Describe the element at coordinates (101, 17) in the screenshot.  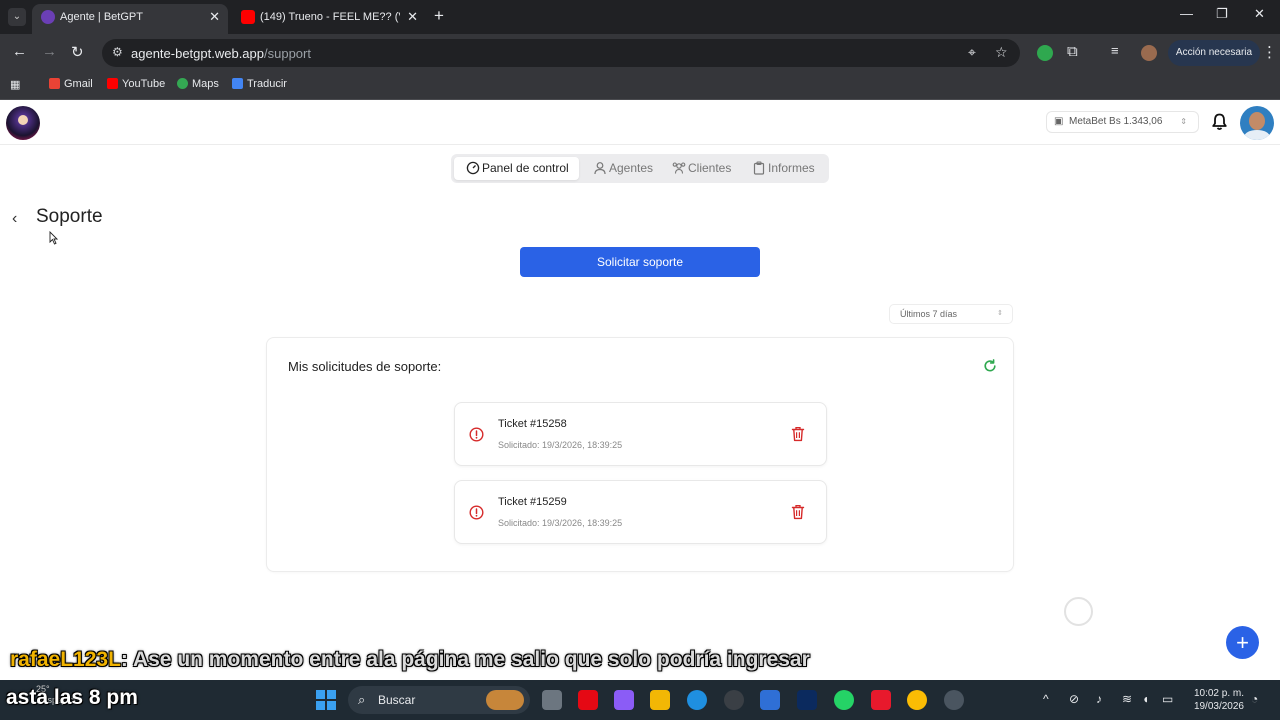
I see `tab-title: Agente | BetGPT` at that location.